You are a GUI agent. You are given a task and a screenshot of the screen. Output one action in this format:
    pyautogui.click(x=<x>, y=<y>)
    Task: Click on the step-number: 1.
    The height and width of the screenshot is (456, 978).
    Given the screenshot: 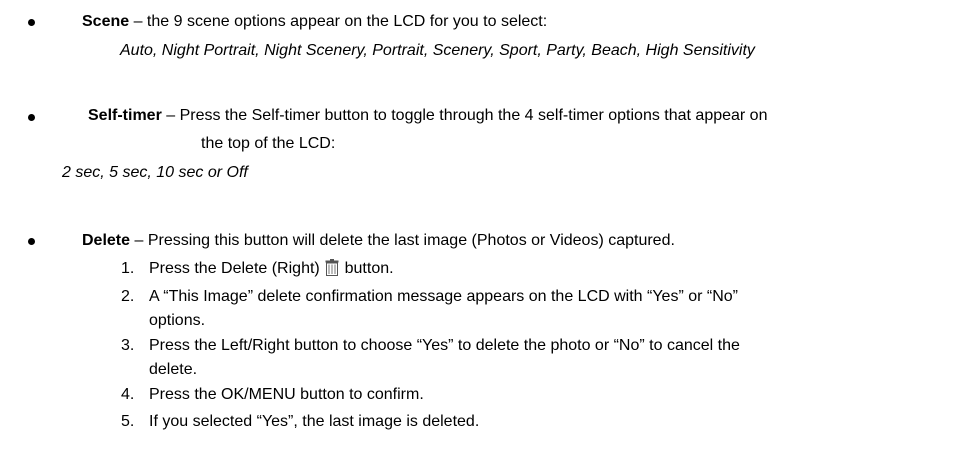 What is the action you would take?
    pyautogui.click(x=128, y=268)
    